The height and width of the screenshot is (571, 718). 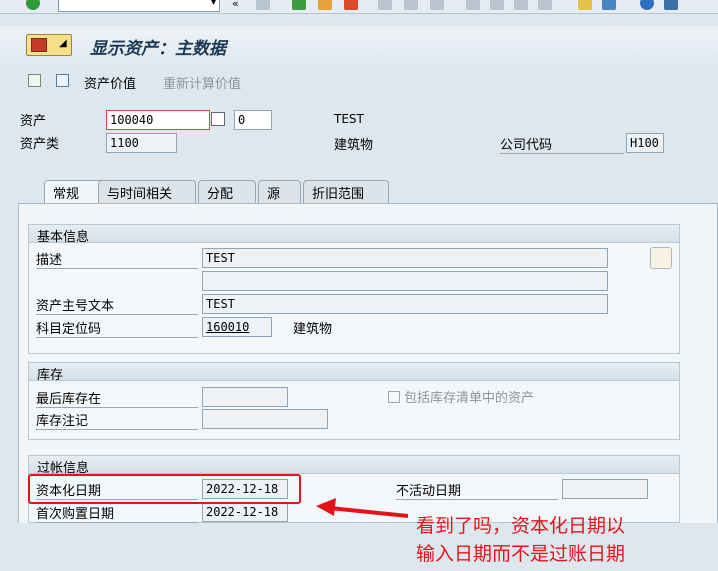 What do you see at coordinates (141, 143) in the screenshot?
I see `asset-class-field: 1100` at bounding box center [141, 143].